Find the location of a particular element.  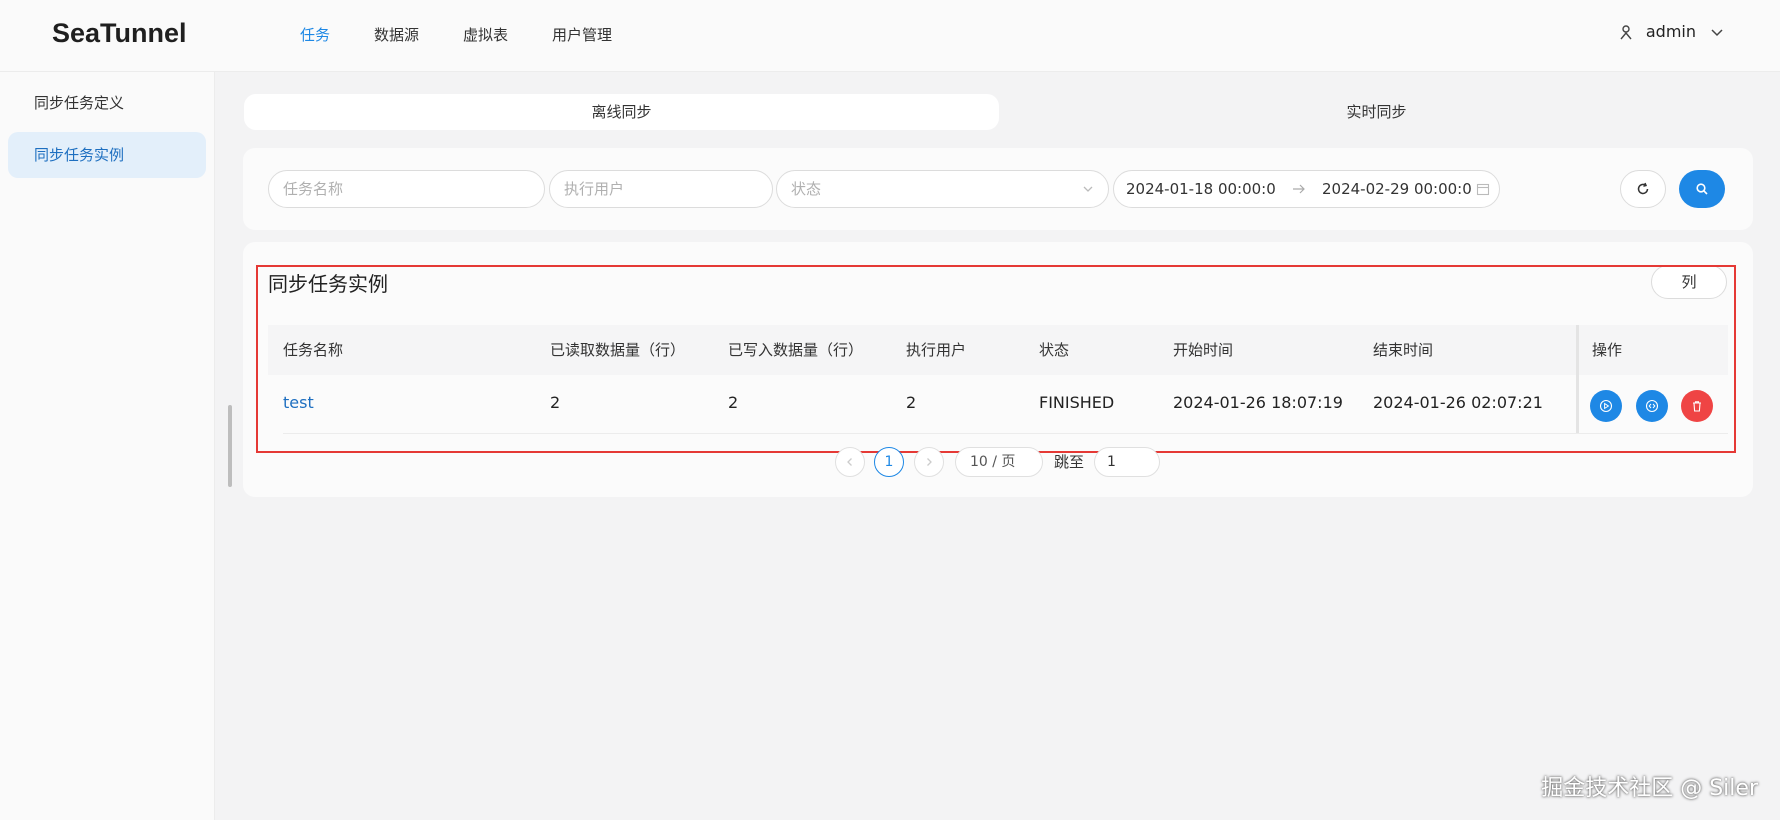

tab-offline-sync: 离线同步 is located at coordinates (621, 112).